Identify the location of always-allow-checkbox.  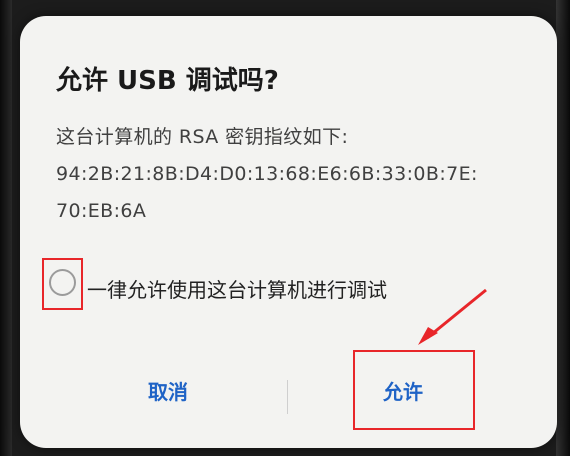
(62, 282).